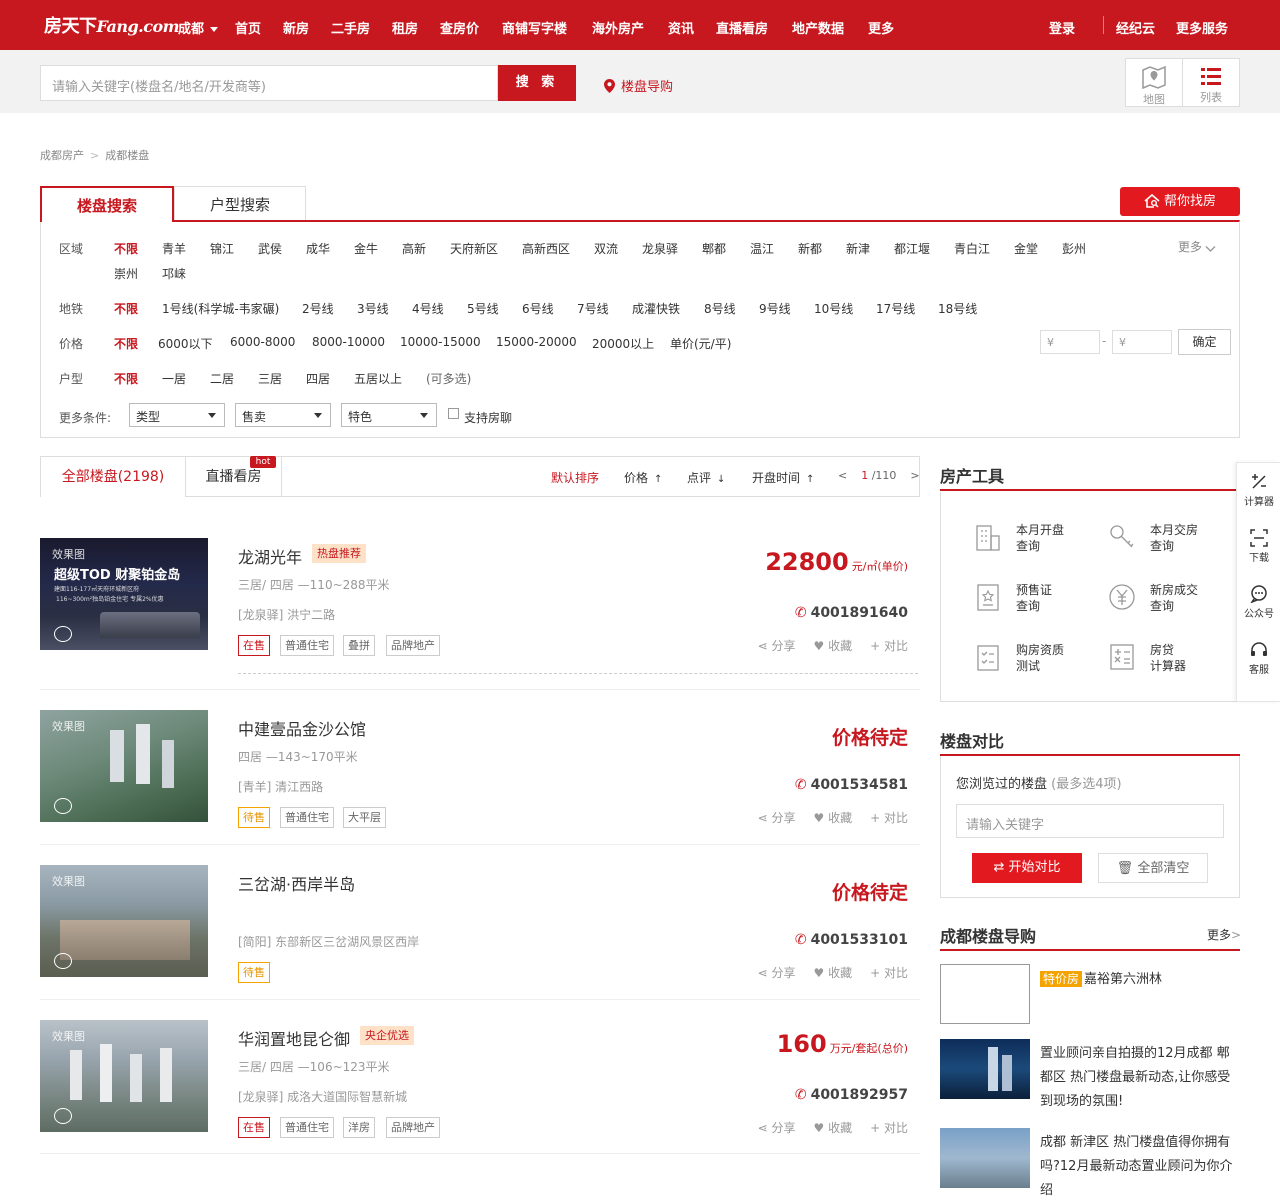  What do you see at coordinates (762, 248) in the screenshot?
I see `region-option: 温江` at bounding box center [762, 248].